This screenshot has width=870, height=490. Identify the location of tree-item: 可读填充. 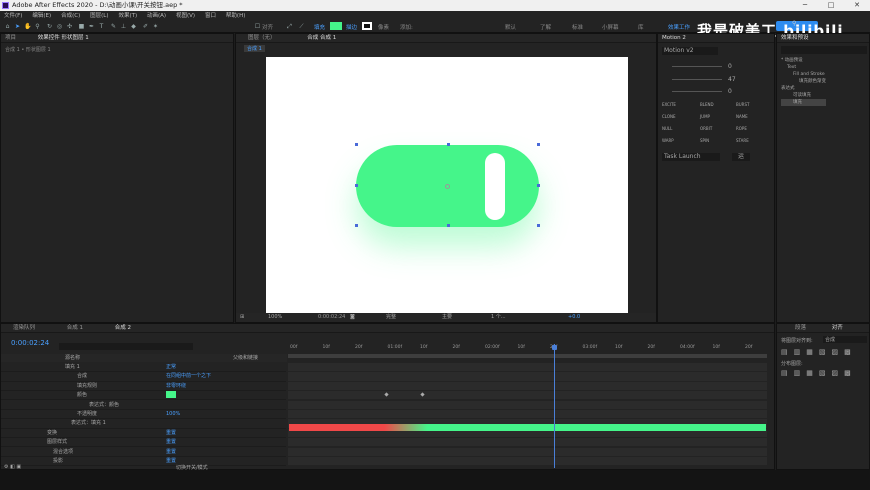
(803, 95).